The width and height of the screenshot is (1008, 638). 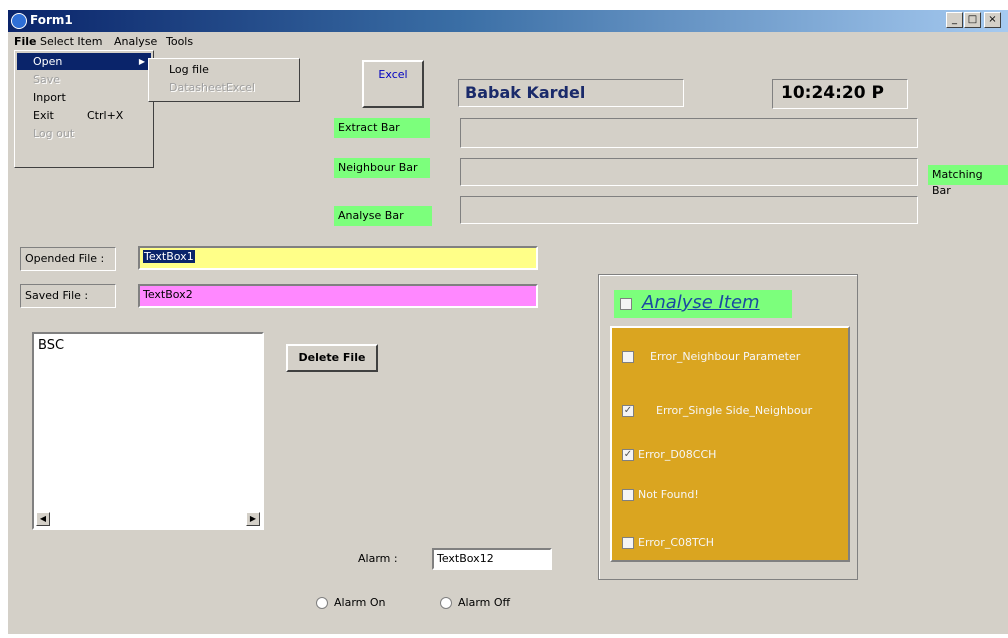 I want to click on open-submenu: Log file DatasheetExcel, so click(x=224, y=80).